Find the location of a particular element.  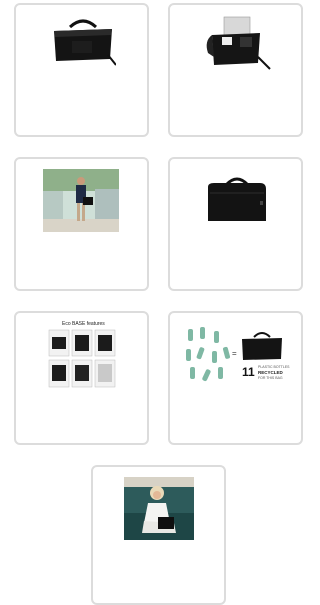

features-infographic: Eco BASE features is located at coordinates (82, 355).